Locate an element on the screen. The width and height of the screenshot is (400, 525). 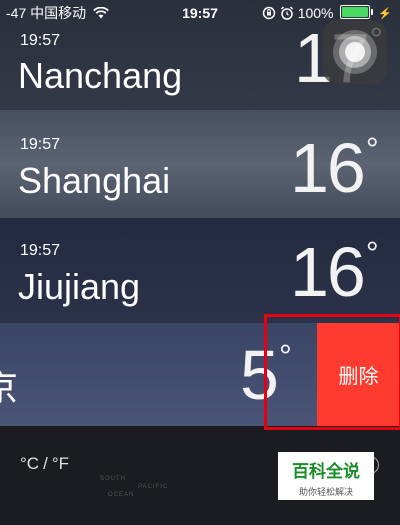
battery-icon is located at coordinates (357, 12).